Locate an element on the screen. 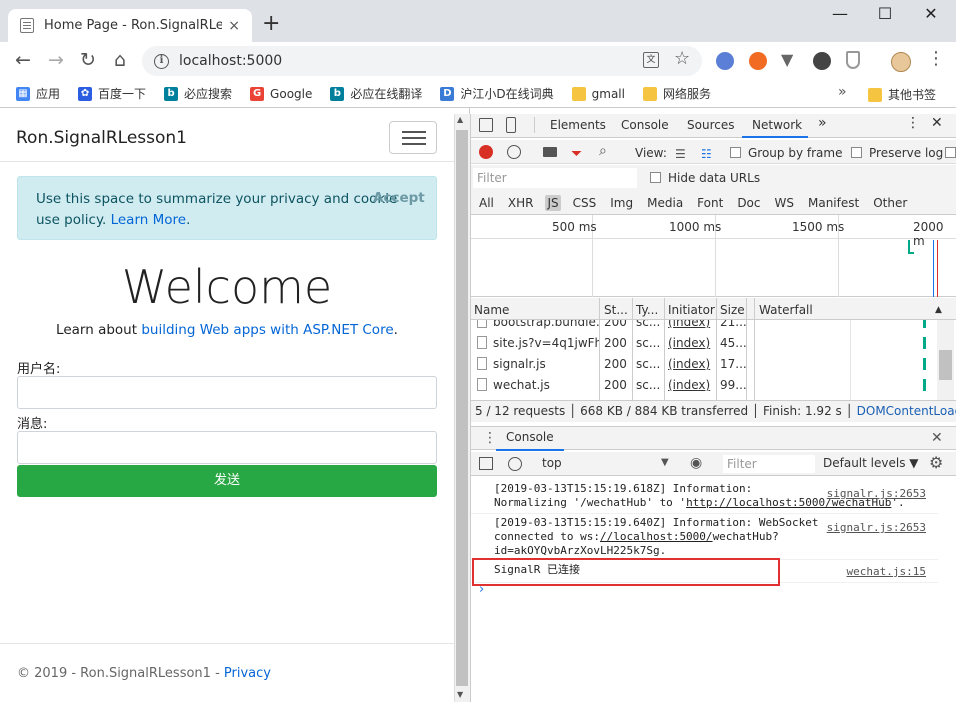 Image resolution: width=956 pixels, height=702 pixels. extension-v-icon: ▼ is located at coordinates (787, 59).